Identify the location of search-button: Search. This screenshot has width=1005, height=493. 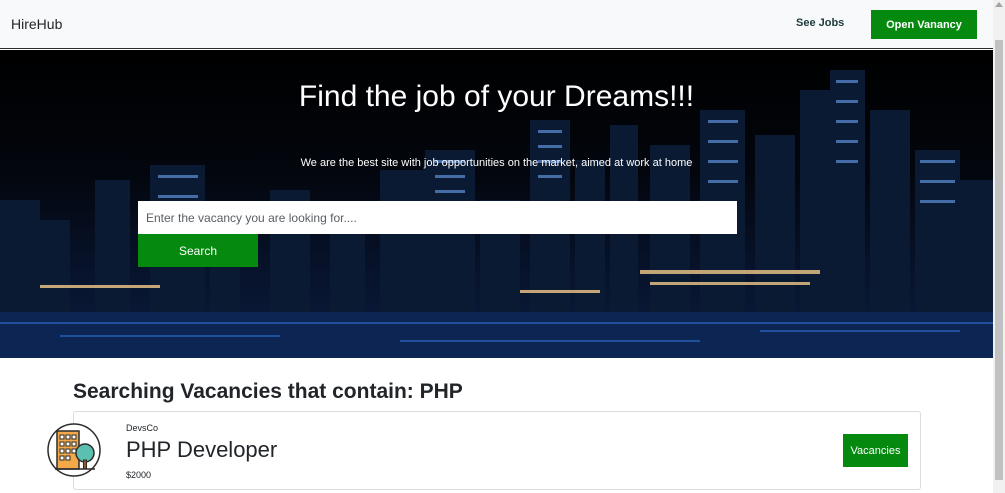
(198, 250).